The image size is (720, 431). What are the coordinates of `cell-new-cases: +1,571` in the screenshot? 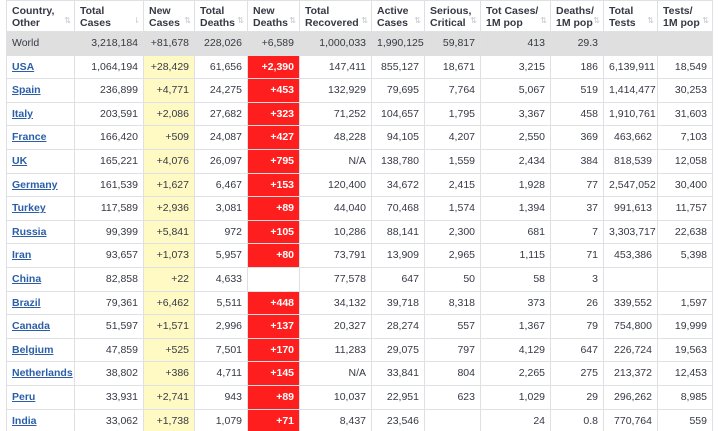 It's located at (169, 327).